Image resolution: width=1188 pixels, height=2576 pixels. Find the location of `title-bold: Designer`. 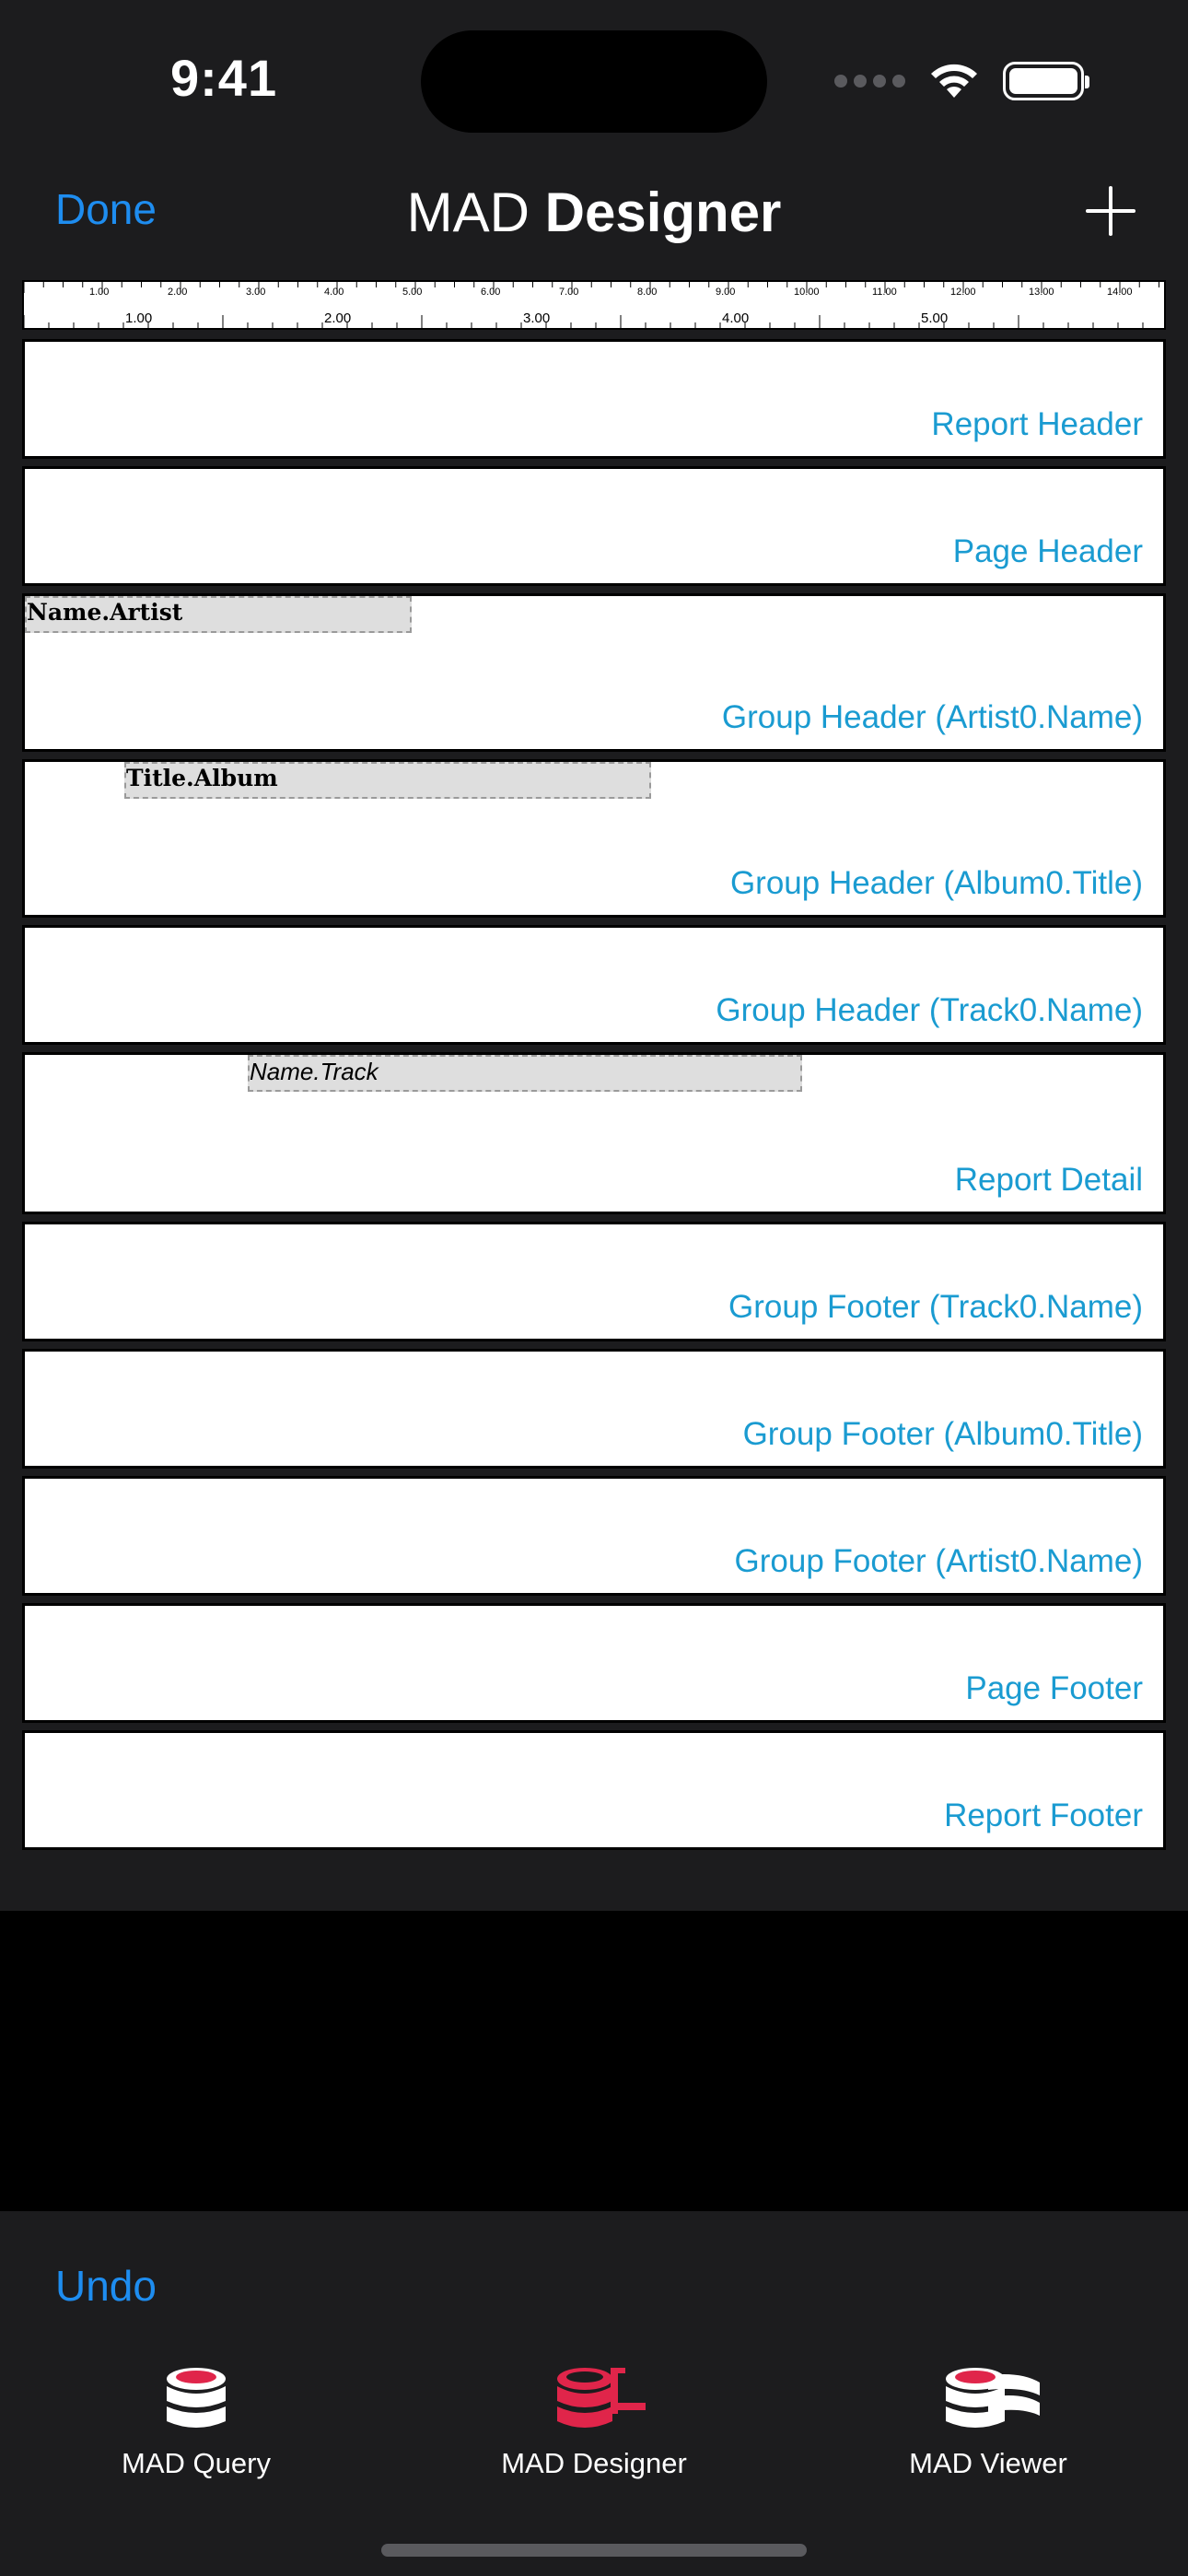

title-bold: Designer is located at coordinates (663, 212).